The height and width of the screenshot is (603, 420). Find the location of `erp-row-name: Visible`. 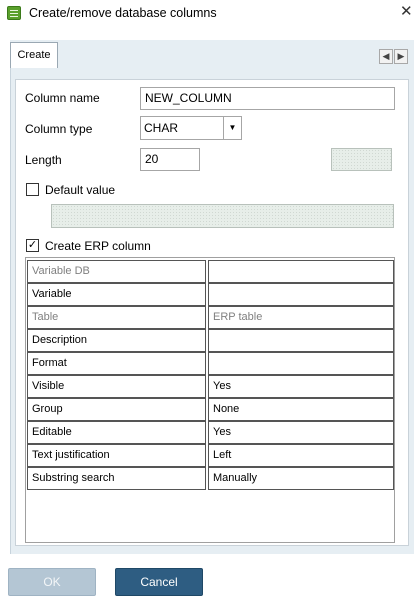

erp-row-name: Visible is located at coordinates (116, 386).